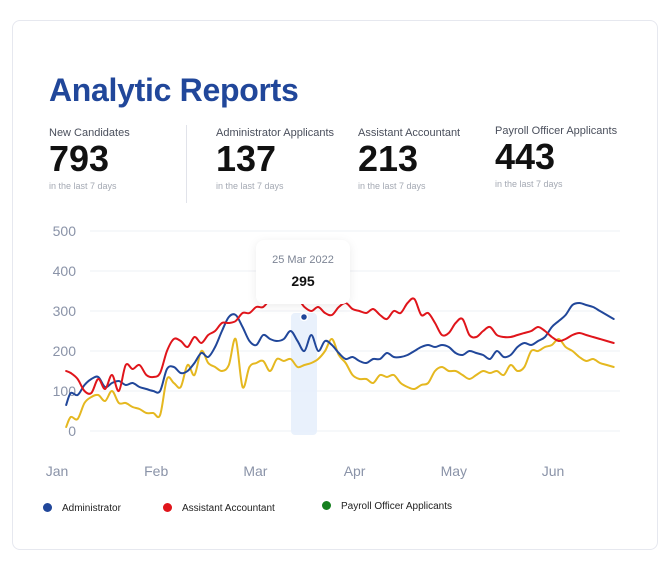 The width and height of the screenshot is (672, 562). What do you see at coordinates (65, 231) in the screenshot?
I see `y-tick-label: 500` at bounding box center [65, 231].